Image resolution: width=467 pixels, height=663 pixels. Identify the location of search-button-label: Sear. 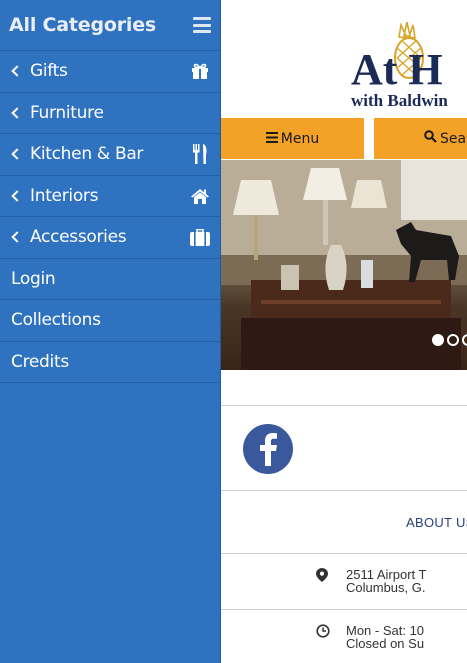
(453, 138).